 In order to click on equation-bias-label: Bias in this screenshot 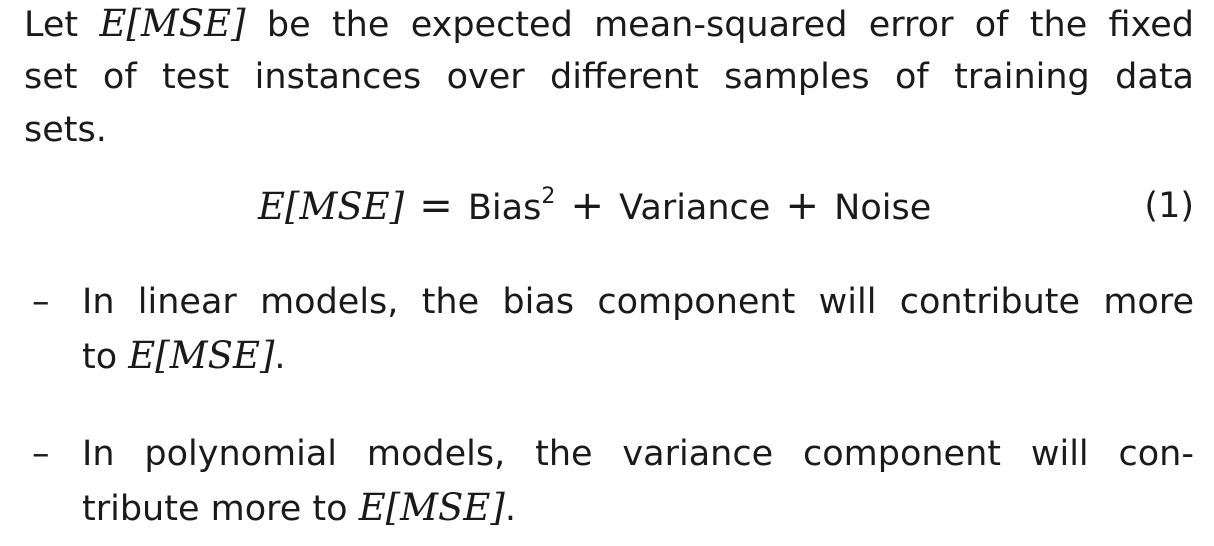, I will do `click(504, 208)`.